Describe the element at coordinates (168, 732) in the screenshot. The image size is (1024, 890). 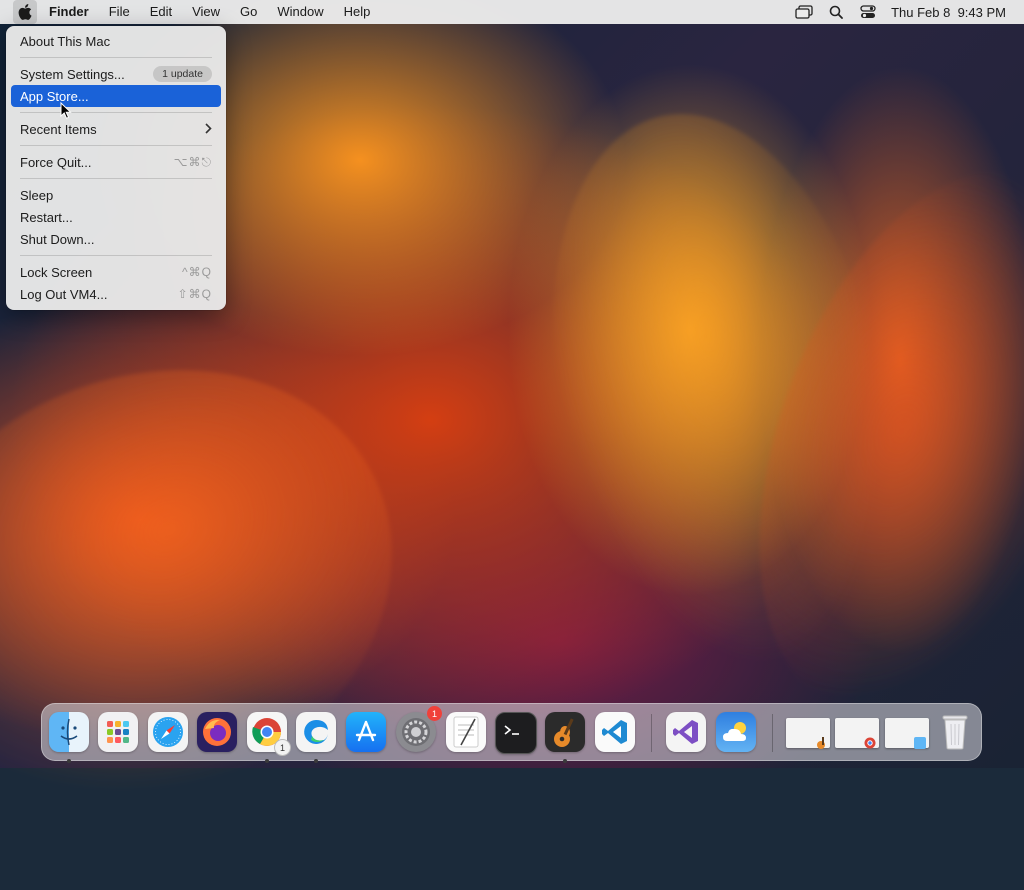
I see `safari-app-icon` at that location.